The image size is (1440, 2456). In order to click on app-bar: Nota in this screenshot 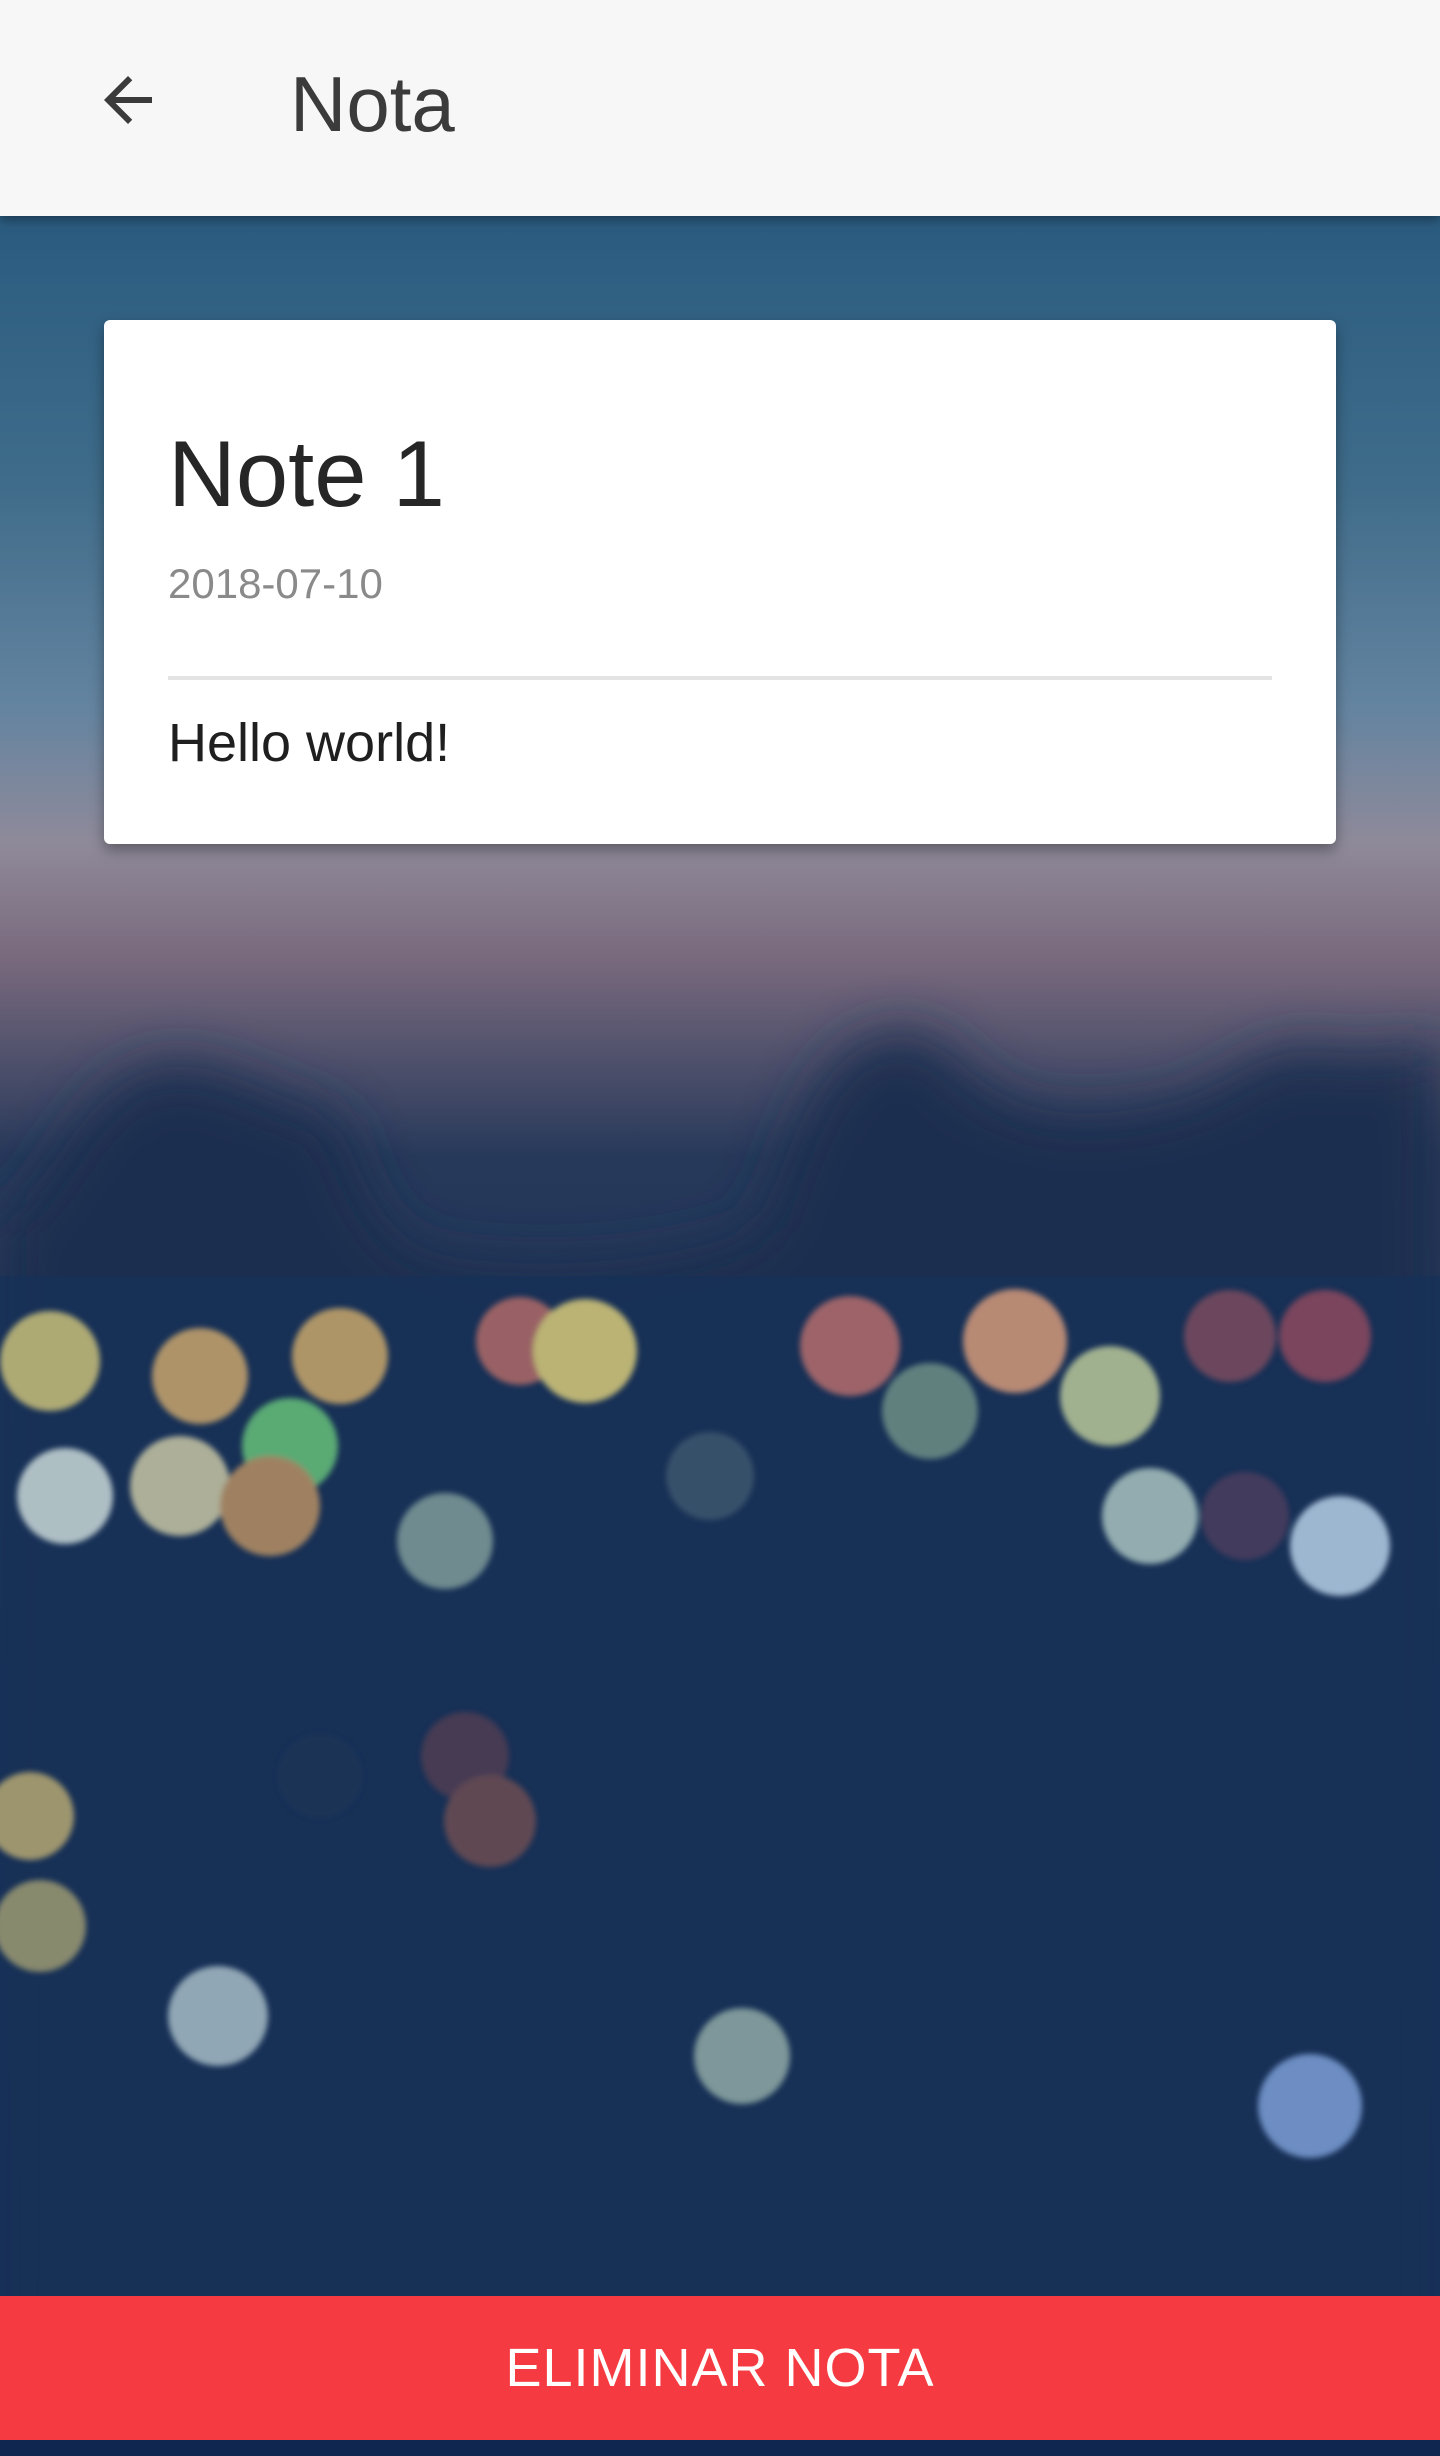, I will do `click(720, 108)`.